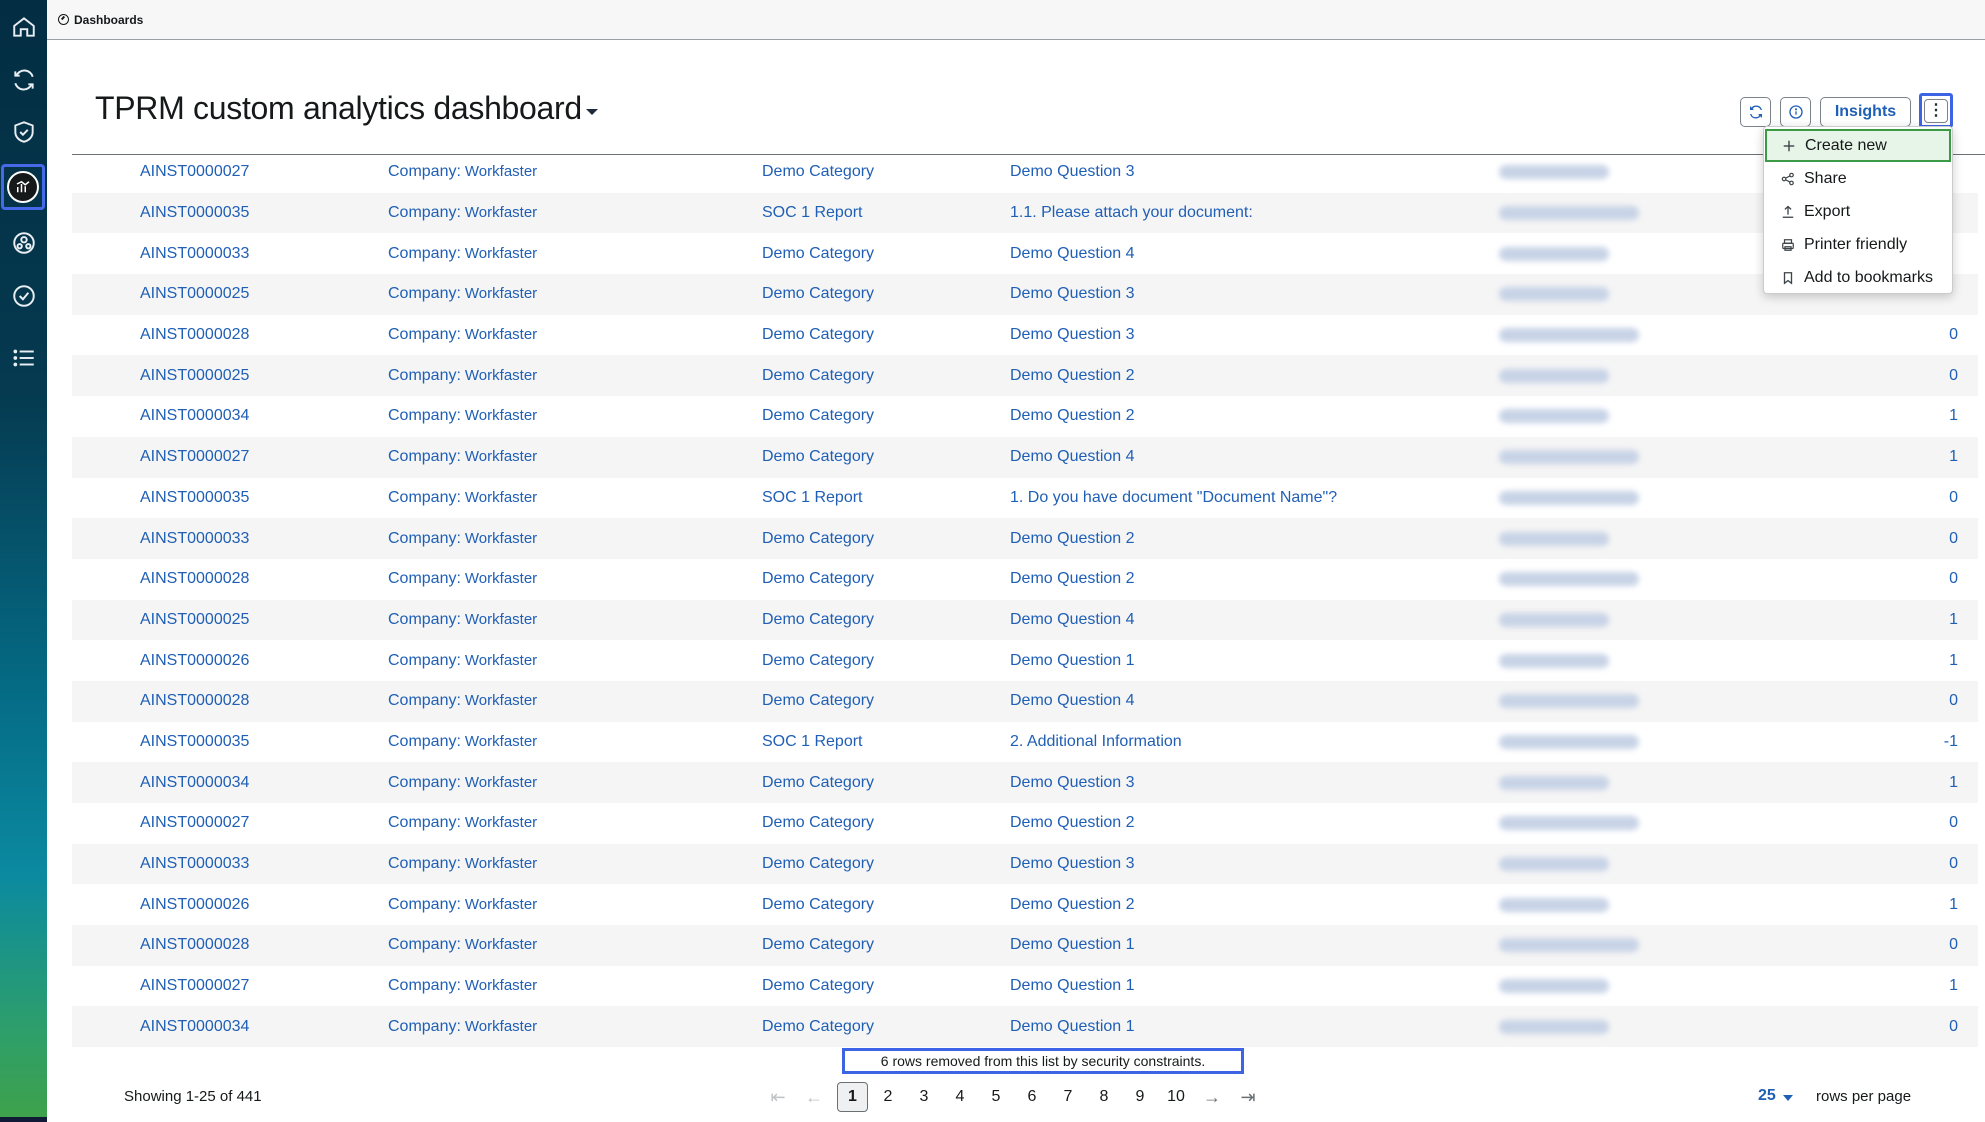  I want to click on dashboard-switcher-caret-icon, so click(592, 112).